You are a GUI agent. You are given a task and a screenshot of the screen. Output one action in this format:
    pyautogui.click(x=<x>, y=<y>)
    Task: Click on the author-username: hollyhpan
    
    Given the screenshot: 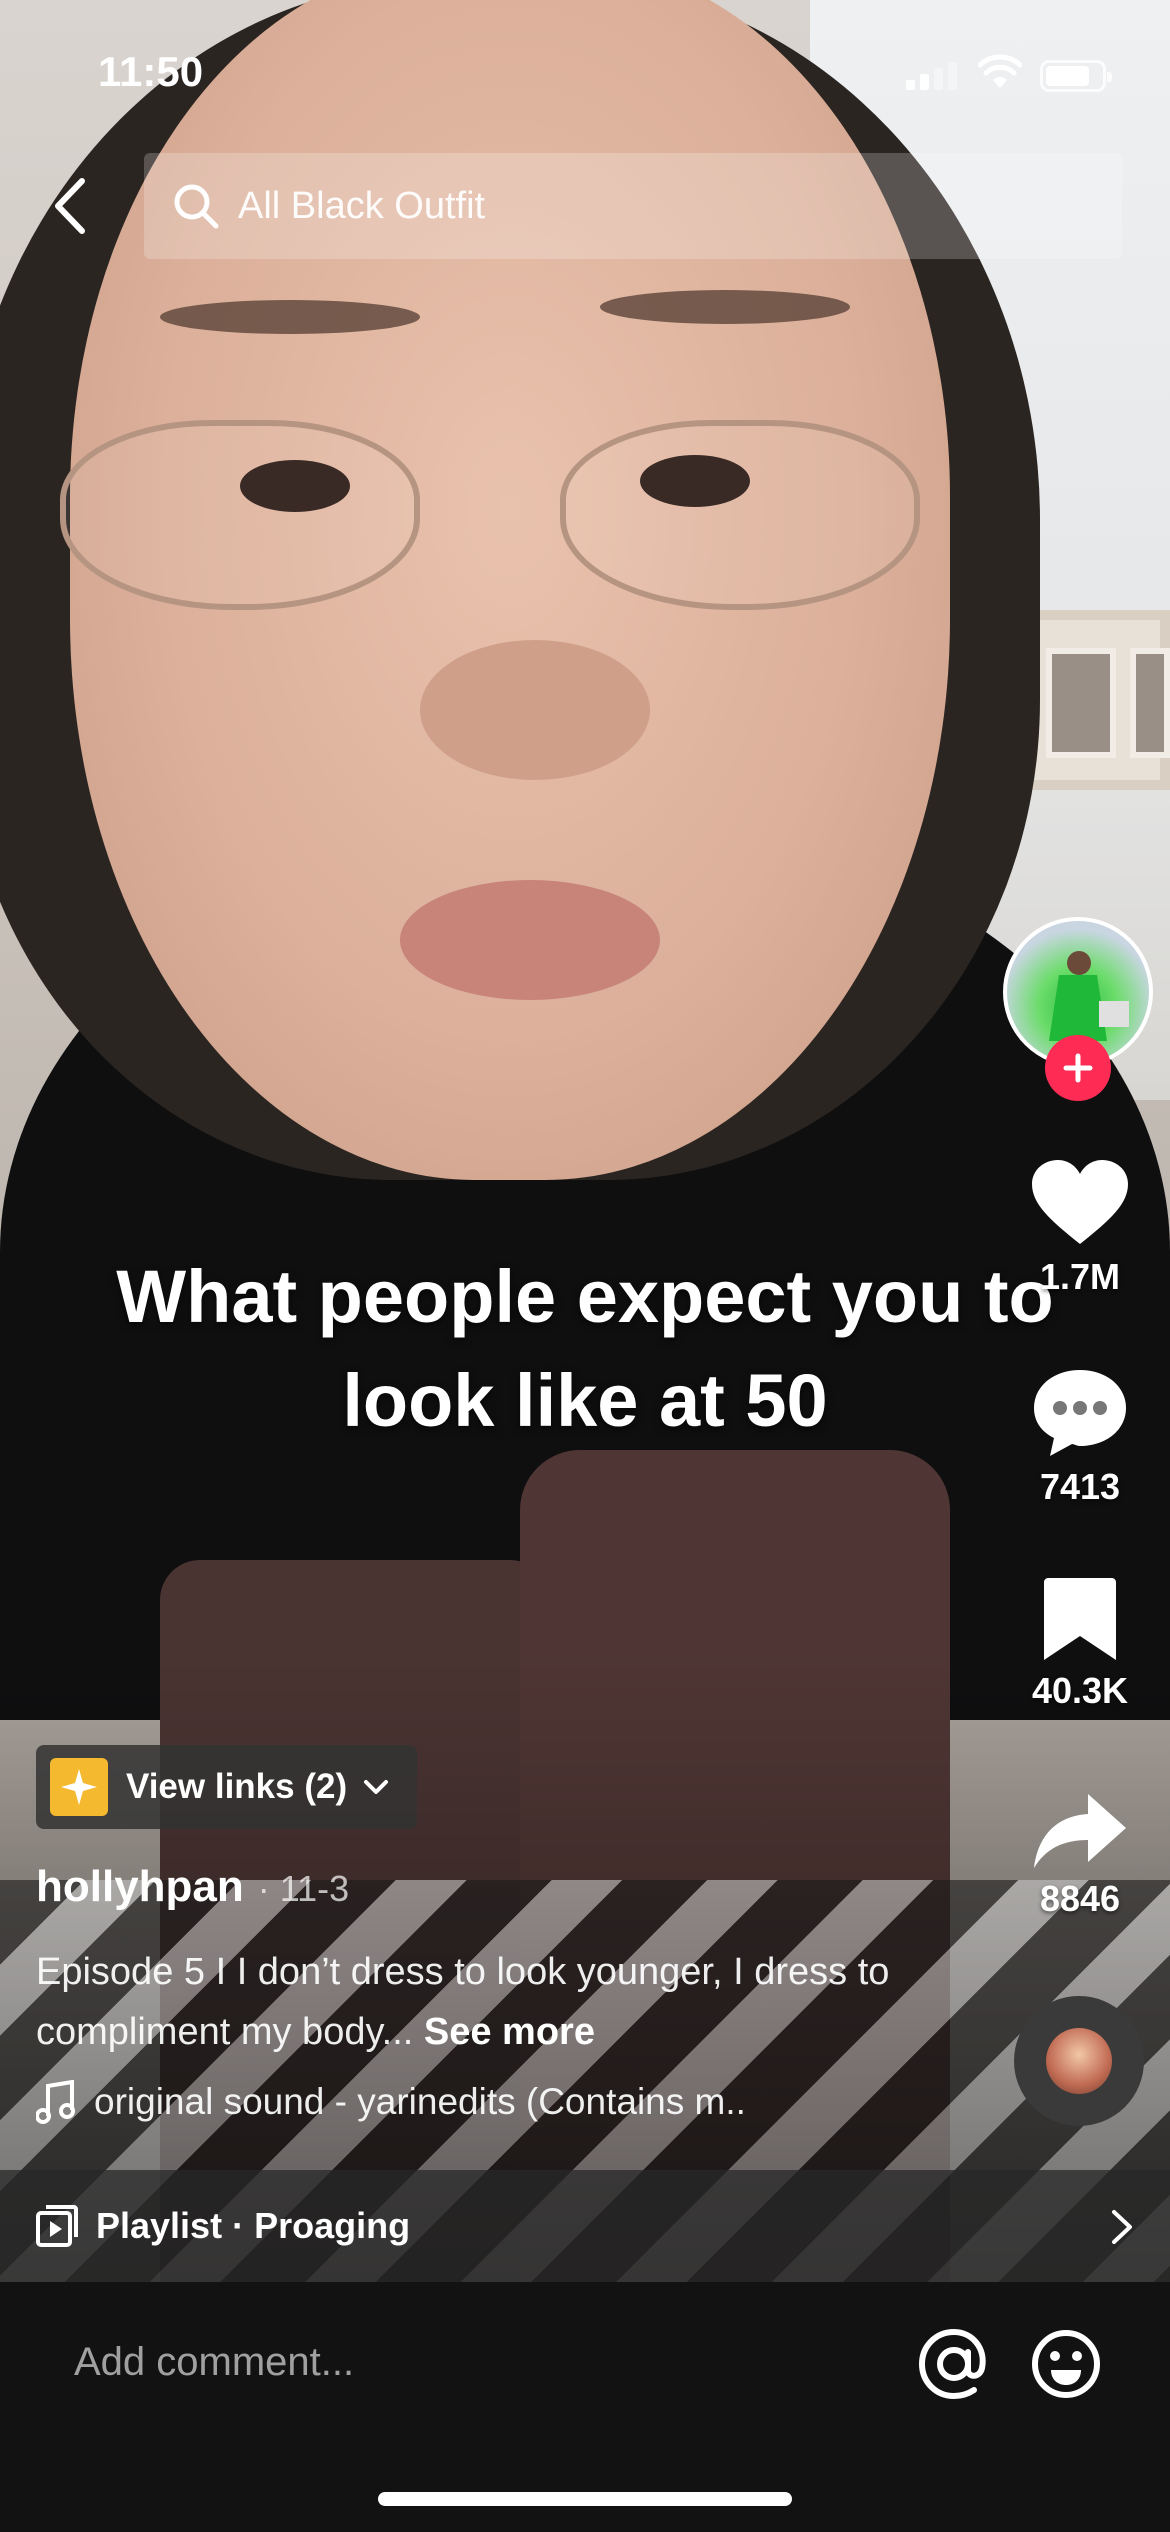 What is the action you would take?
    pyautogui.click(x=140, y=1886)
    